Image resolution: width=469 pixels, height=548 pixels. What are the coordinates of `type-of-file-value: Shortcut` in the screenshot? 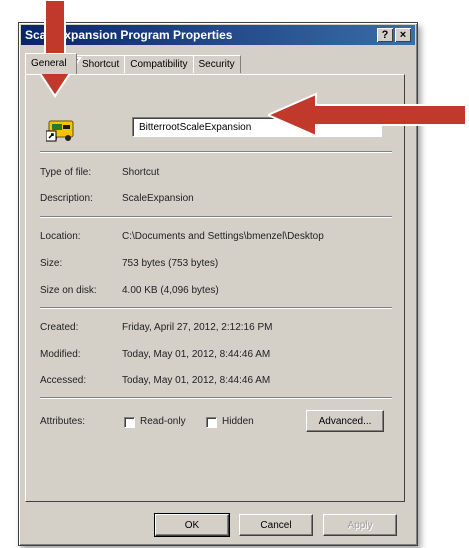 It's located at (141, 172).